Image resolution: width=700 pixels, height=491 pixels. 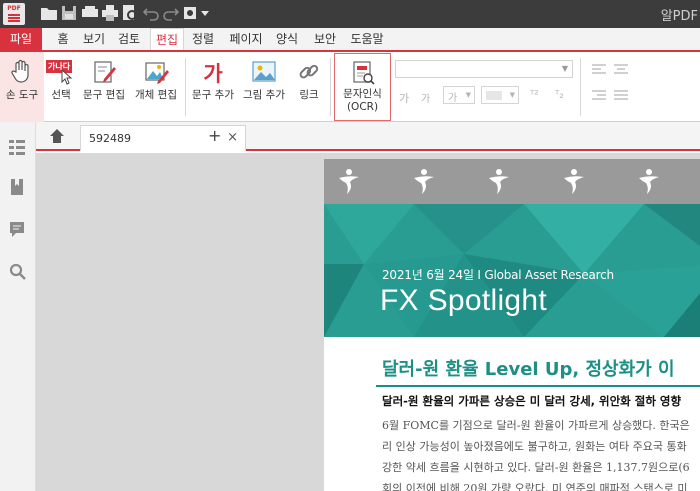 I want to click on menu-lines-icon, so click(x=14, y=18).